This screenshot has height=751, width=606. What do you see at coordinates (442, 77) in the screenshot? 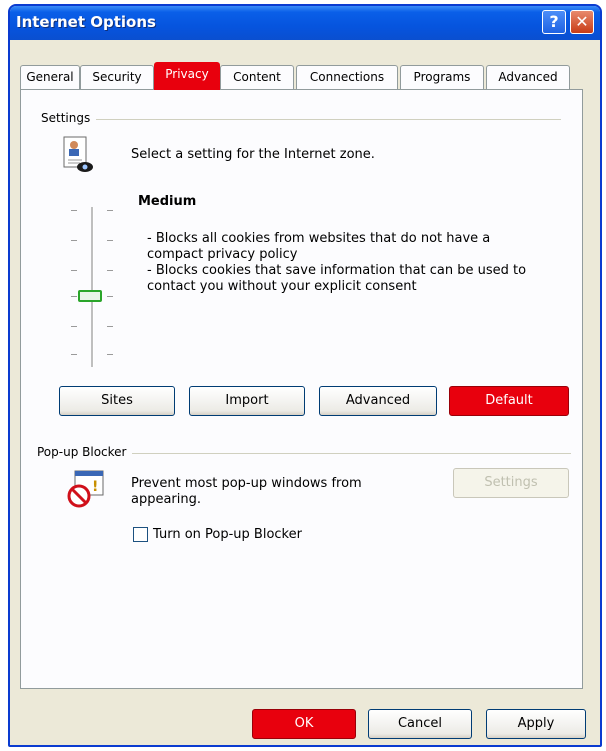
I see `tab-programs: Programs` at bounding box center [442, 77].